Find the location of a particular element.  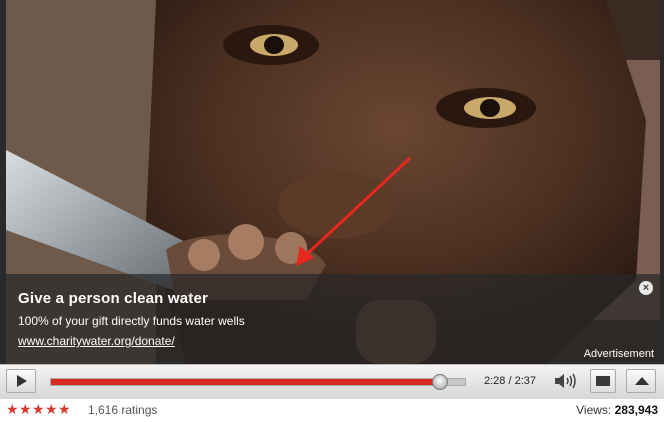

volume-icon is located at coordinates (565, 381).